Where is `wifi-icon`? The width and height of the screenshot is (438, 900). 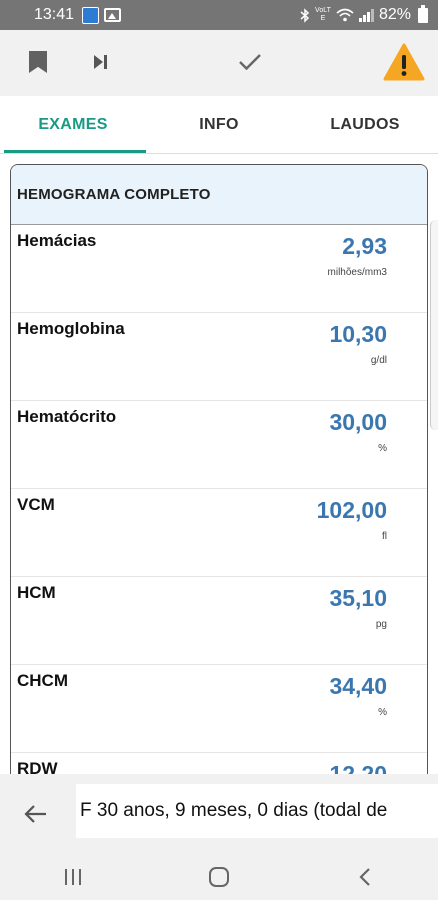 wifi-icon is located at coordinates (345, 15).